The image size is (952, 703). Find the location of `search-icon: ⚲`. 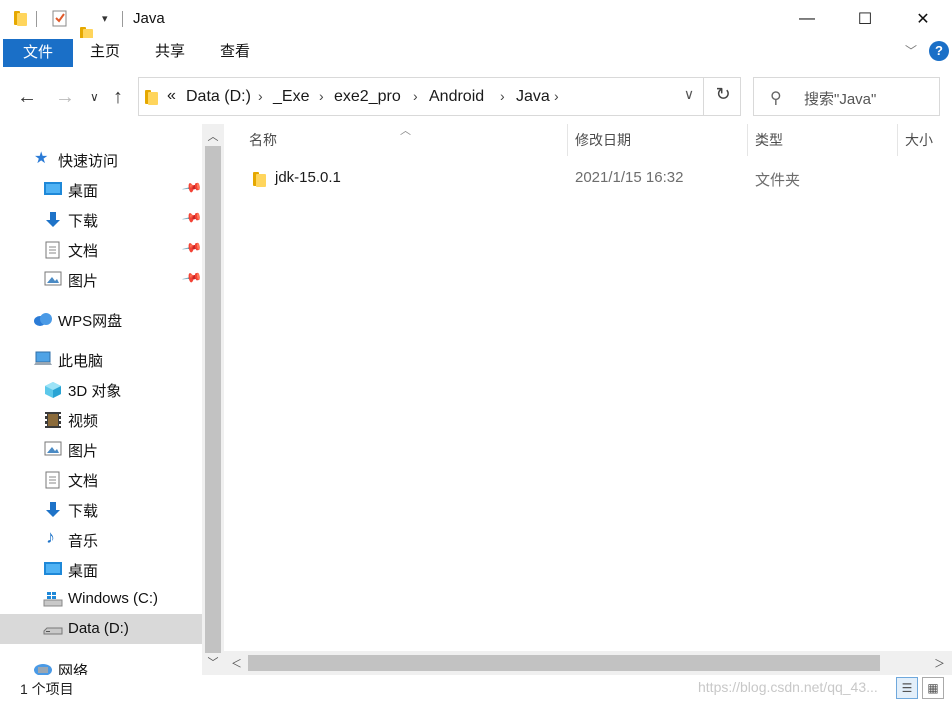

search-icon: ⚲ is located at coordinates (776, 98).